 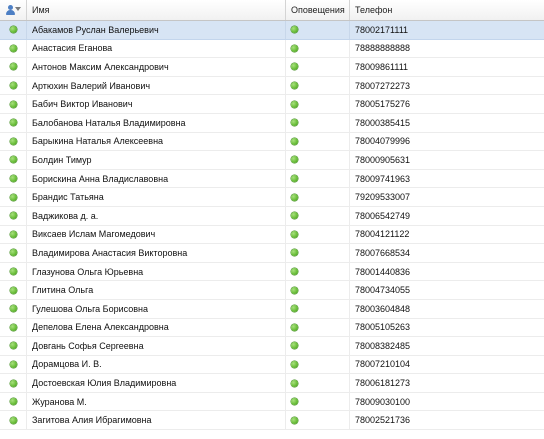 I want to click on table-row: Журанова М. 78009030100, so click(x=272, y=402).